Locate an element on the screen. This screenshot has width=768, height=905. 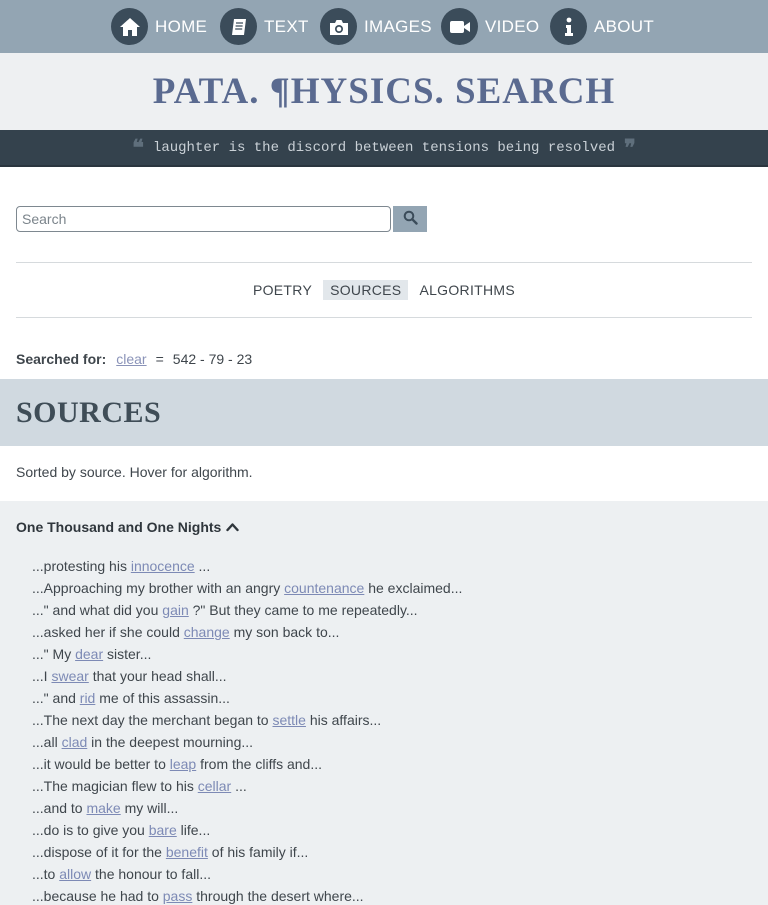
keyword-link: leap is located at coordinates (183, 764).